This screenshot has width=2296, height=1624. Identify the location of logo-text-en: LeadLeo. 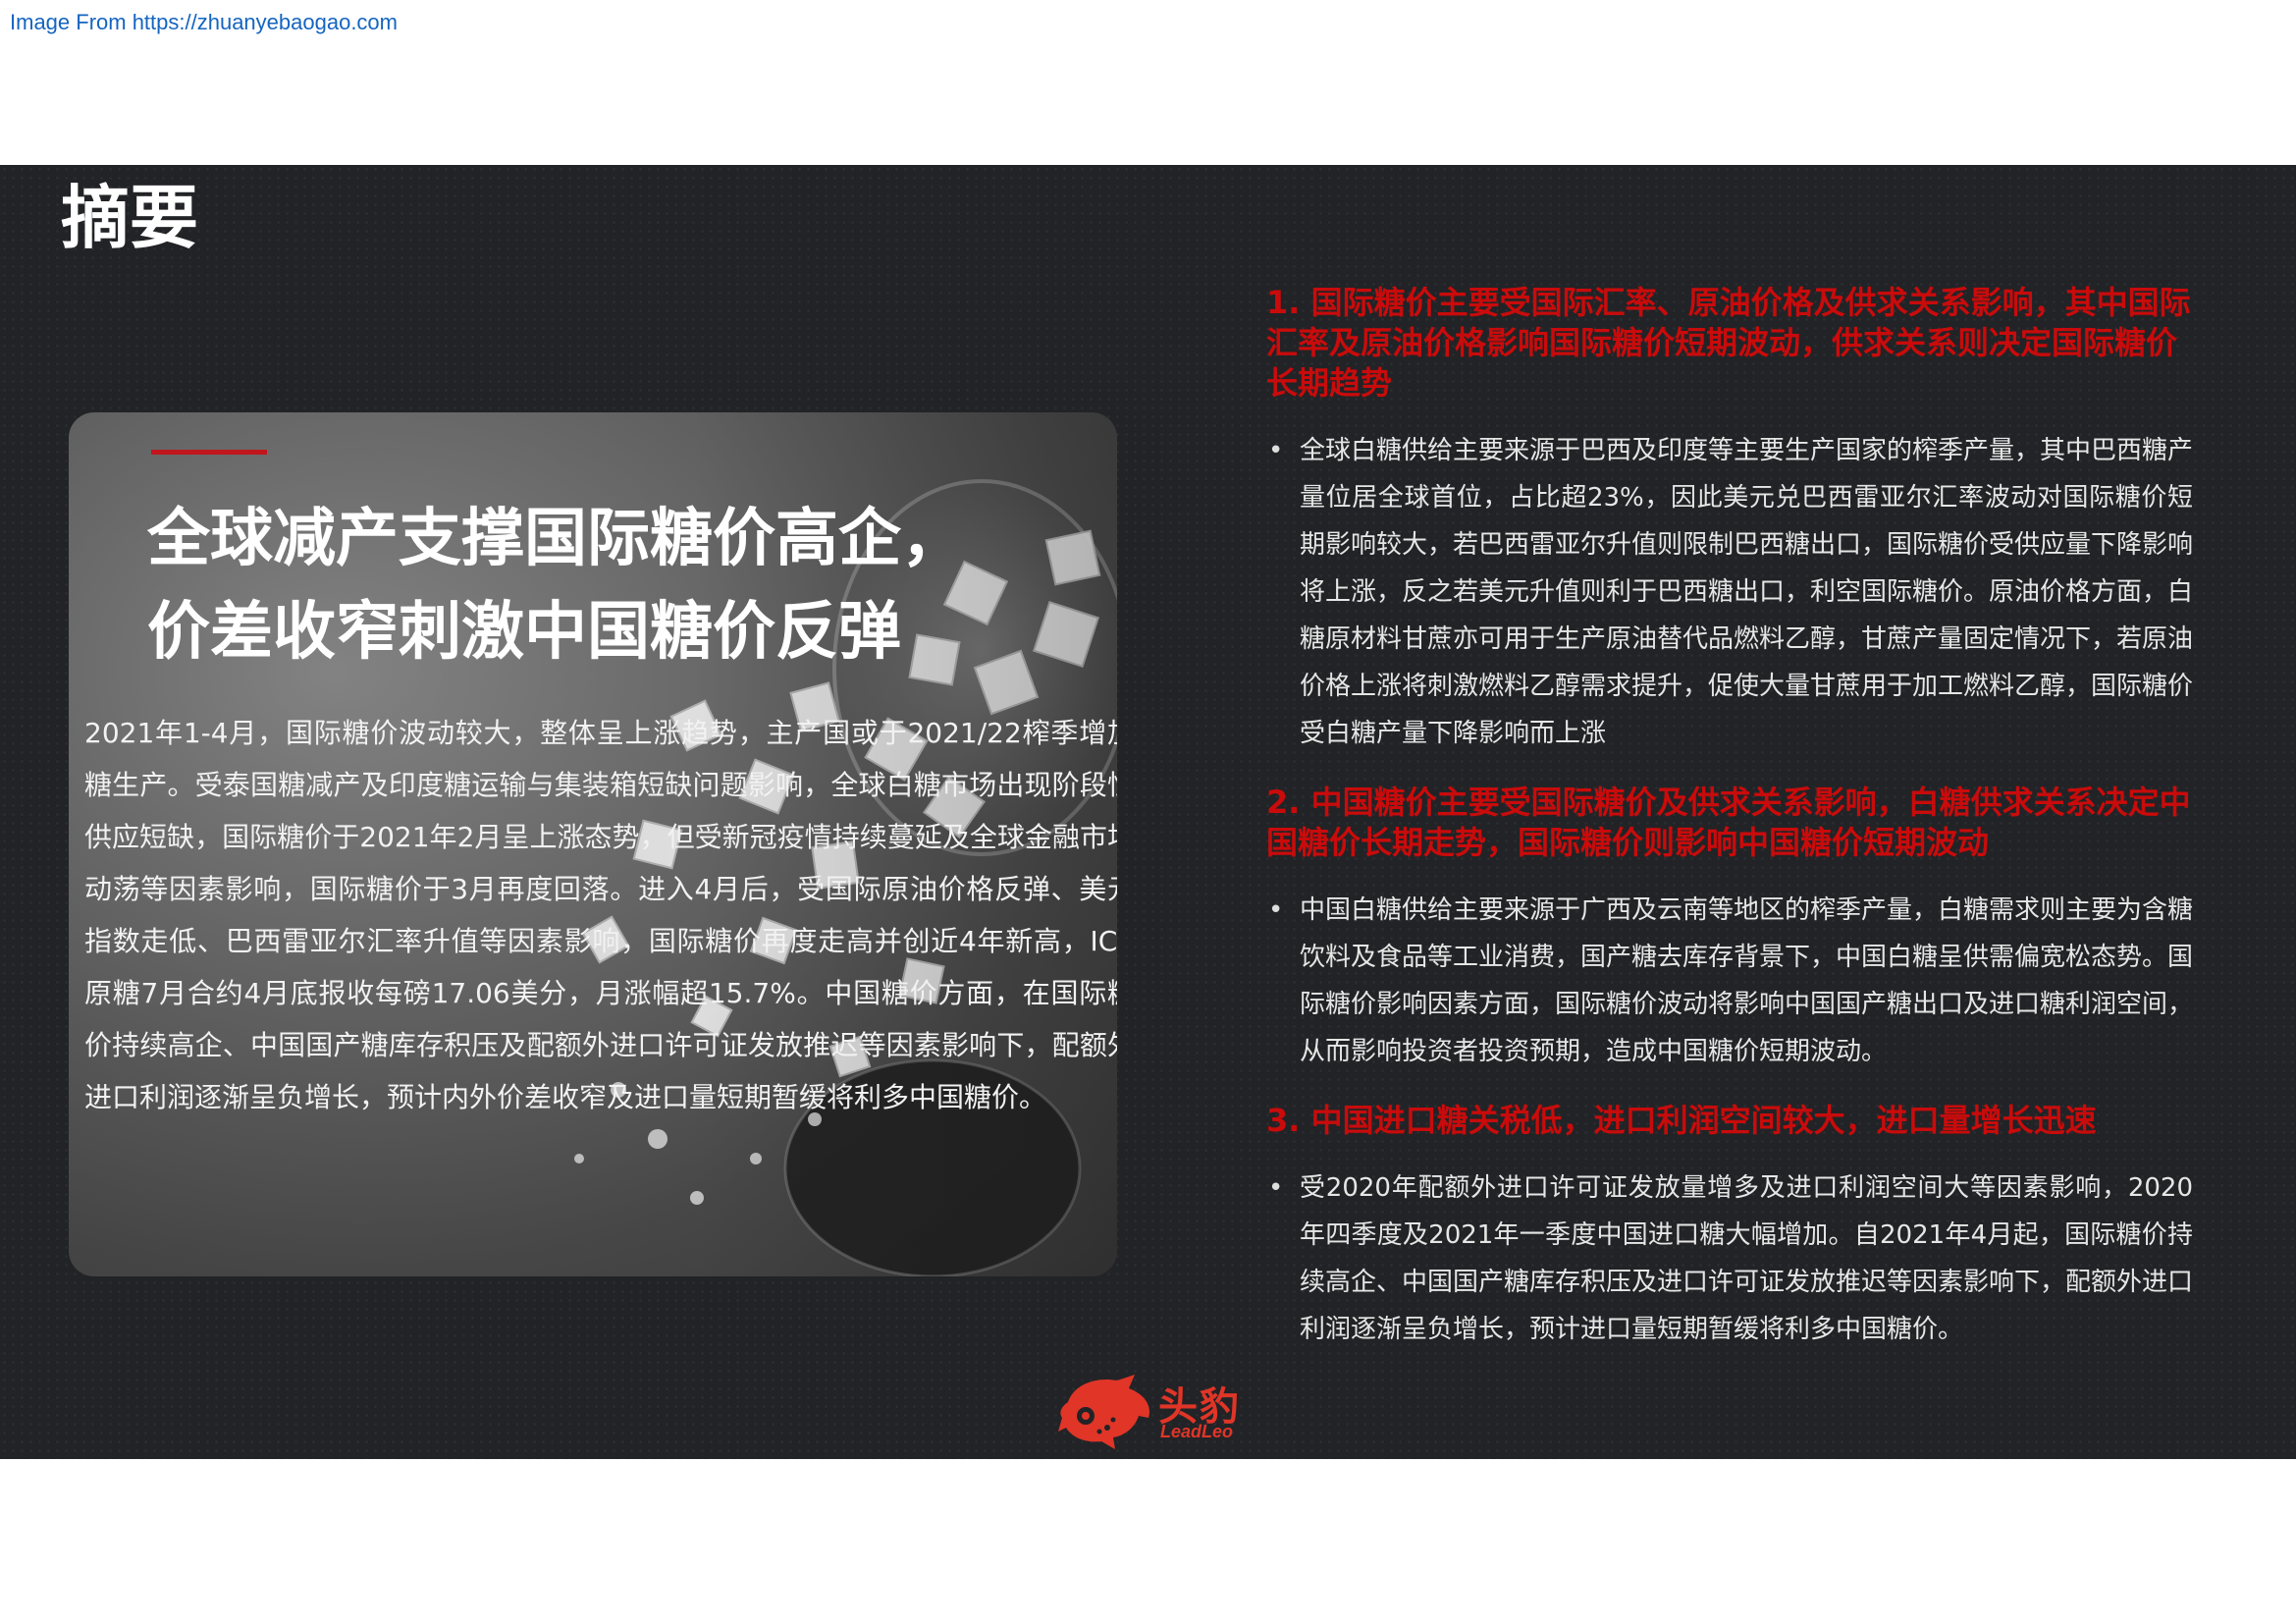
(1197, 1431).